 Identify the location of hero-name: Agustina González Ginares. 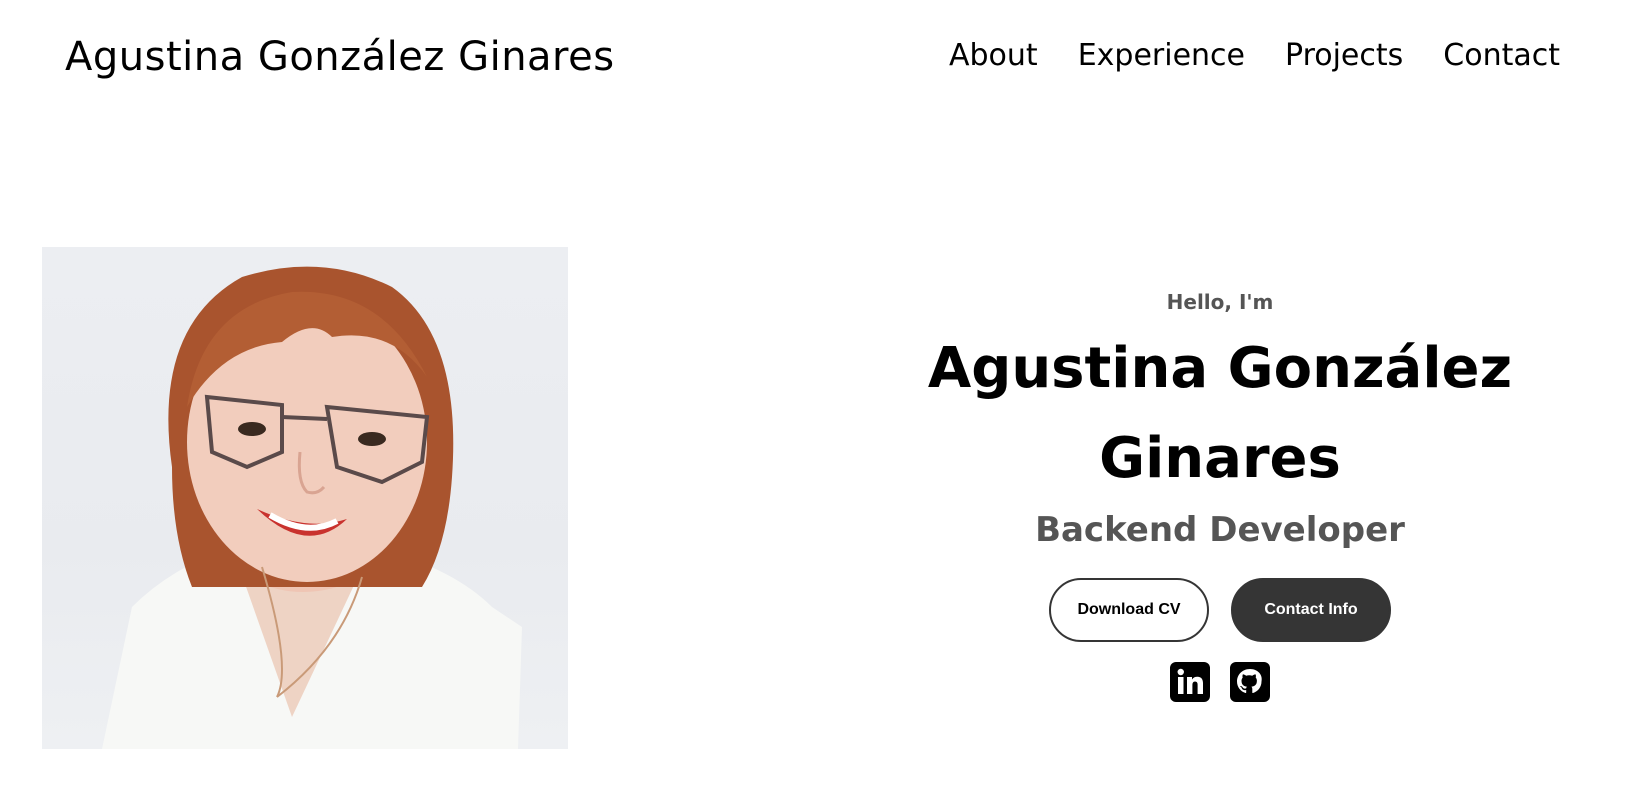
(1220, 414).